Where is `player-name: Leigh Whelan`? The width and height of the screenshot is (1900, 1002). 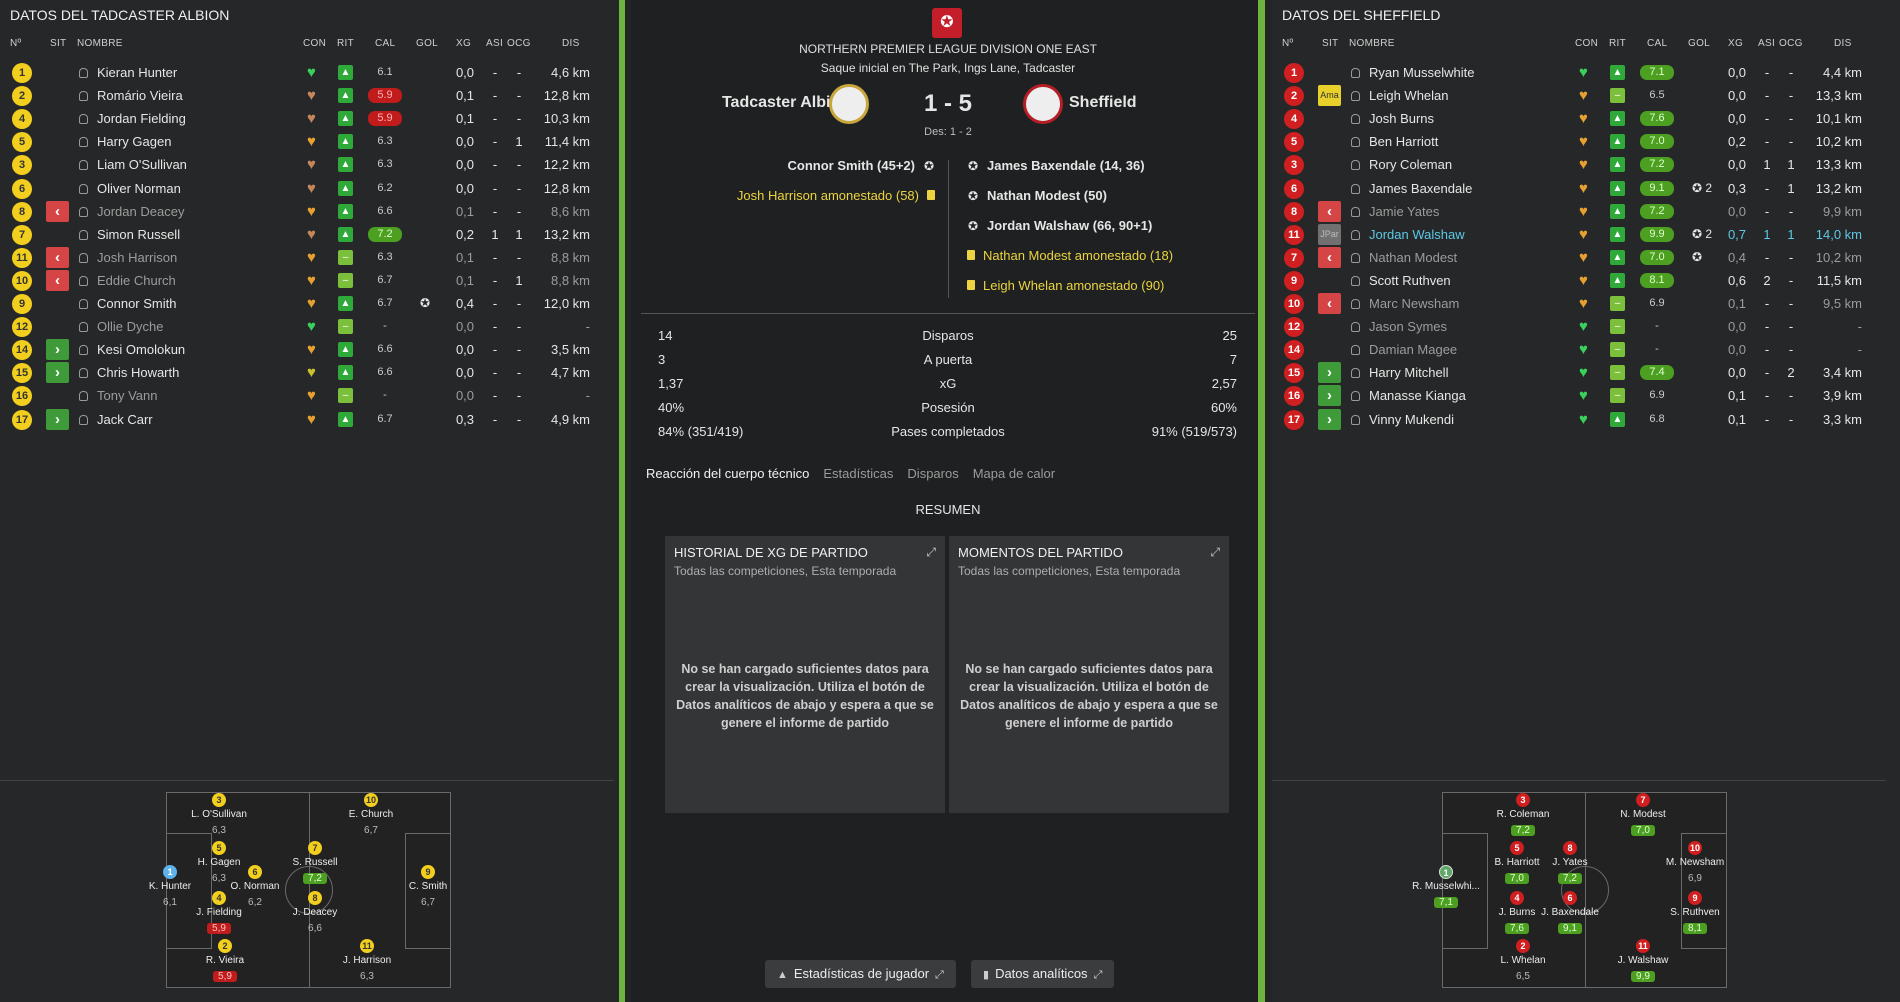
player-name: Leigh Whelan is located at coordinates (1409, 95).